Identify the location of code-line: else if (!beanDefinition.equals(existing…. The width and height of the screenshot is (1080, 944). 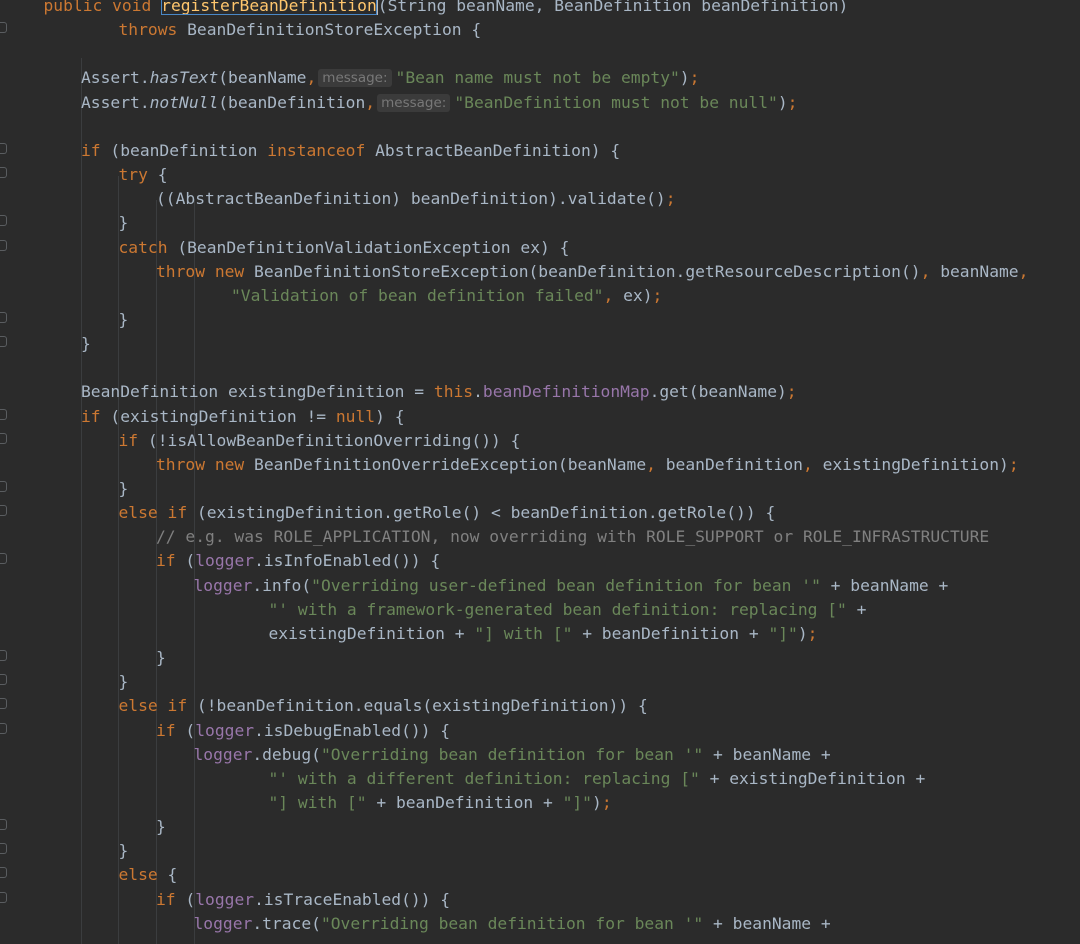
(383, 706).